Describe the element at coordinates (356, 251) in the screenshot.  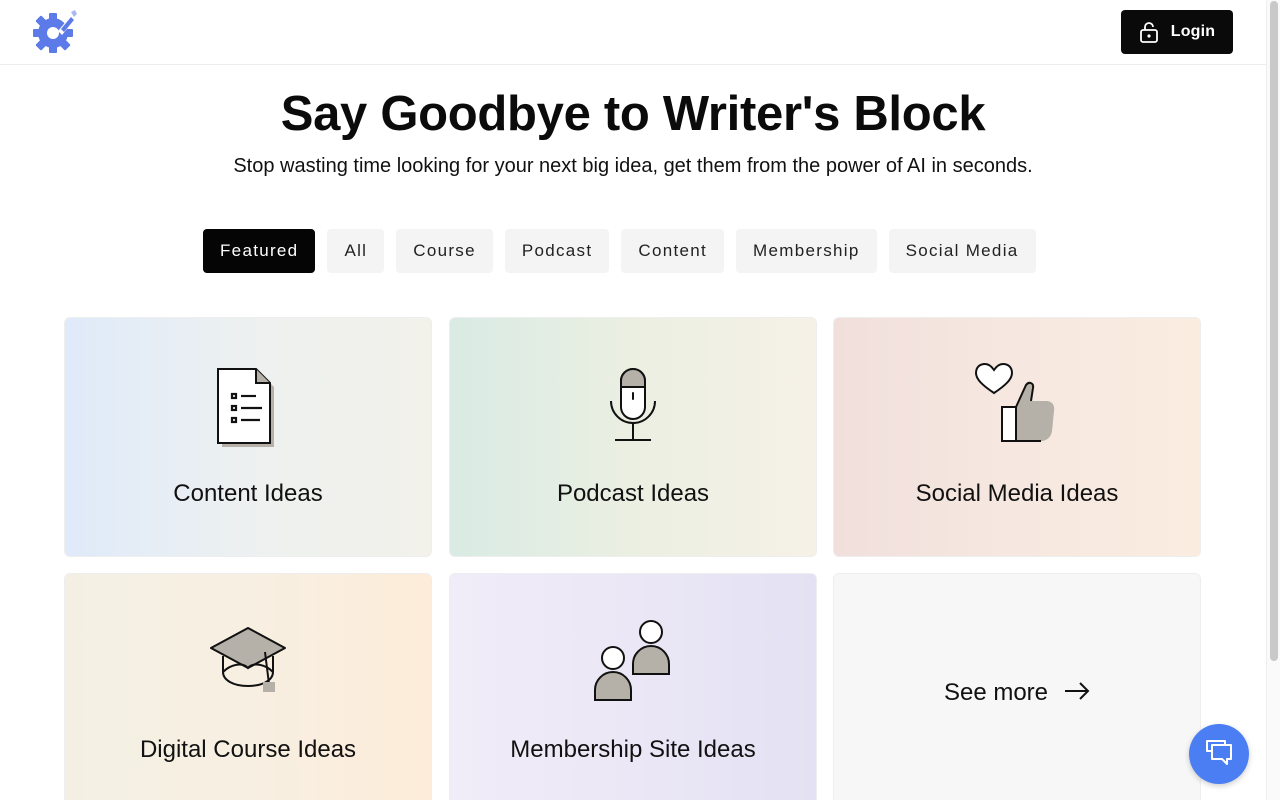
I see `tab-all: All` at that location.